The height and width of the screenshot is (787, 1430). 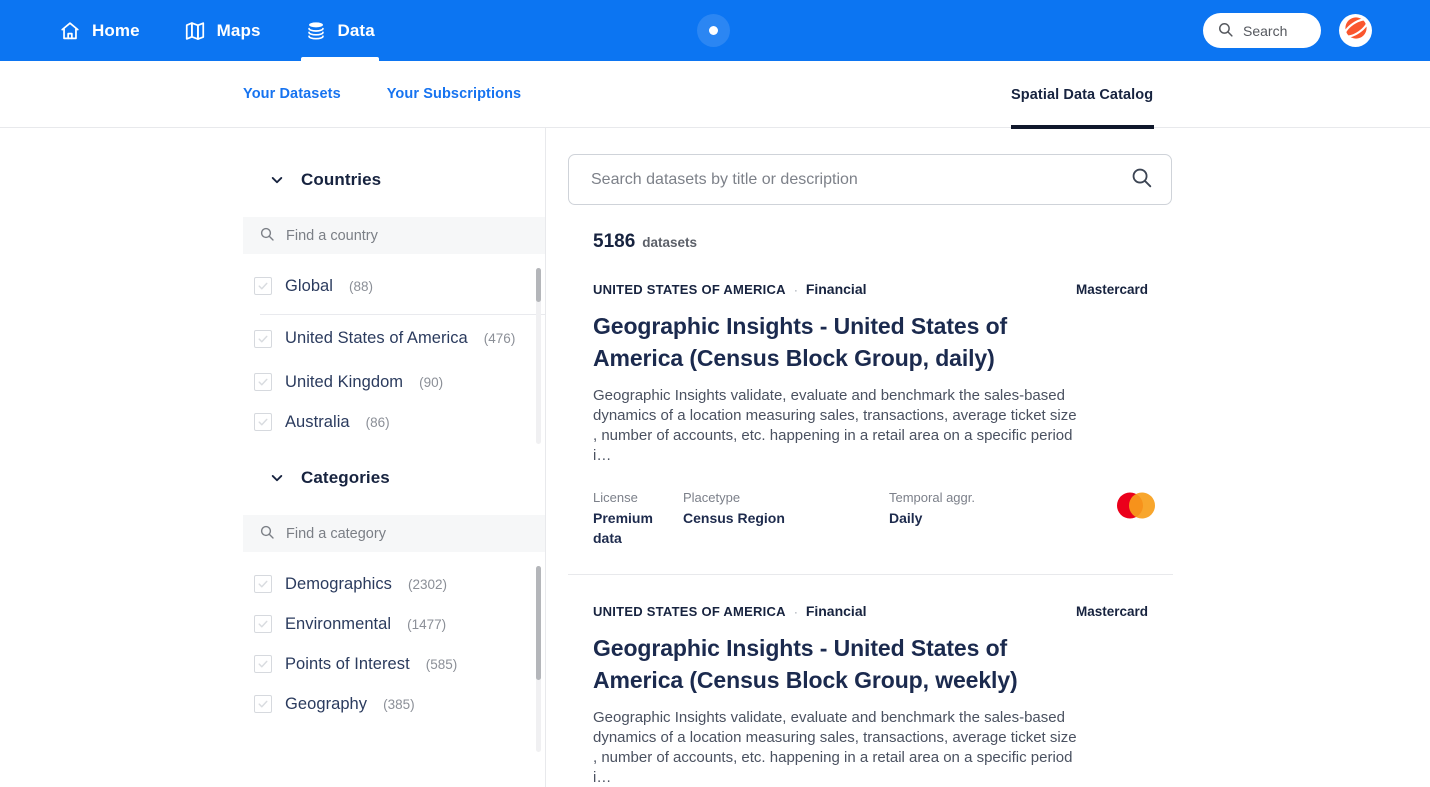 I want to click on nav-item-maps: Maps, so click(x=222, y=30).